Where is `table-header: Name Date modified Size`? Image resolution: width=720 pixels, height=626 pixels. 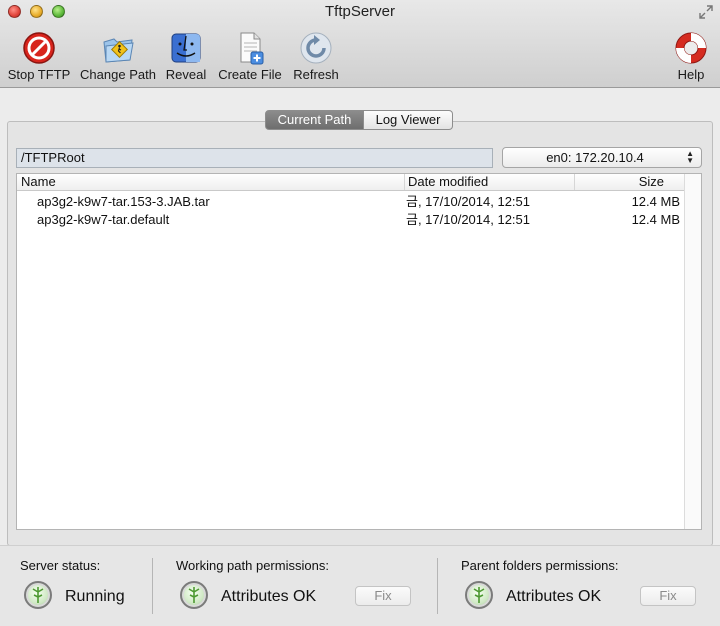
table-header: Name Date modified Size is located at coordinates (351, 182).